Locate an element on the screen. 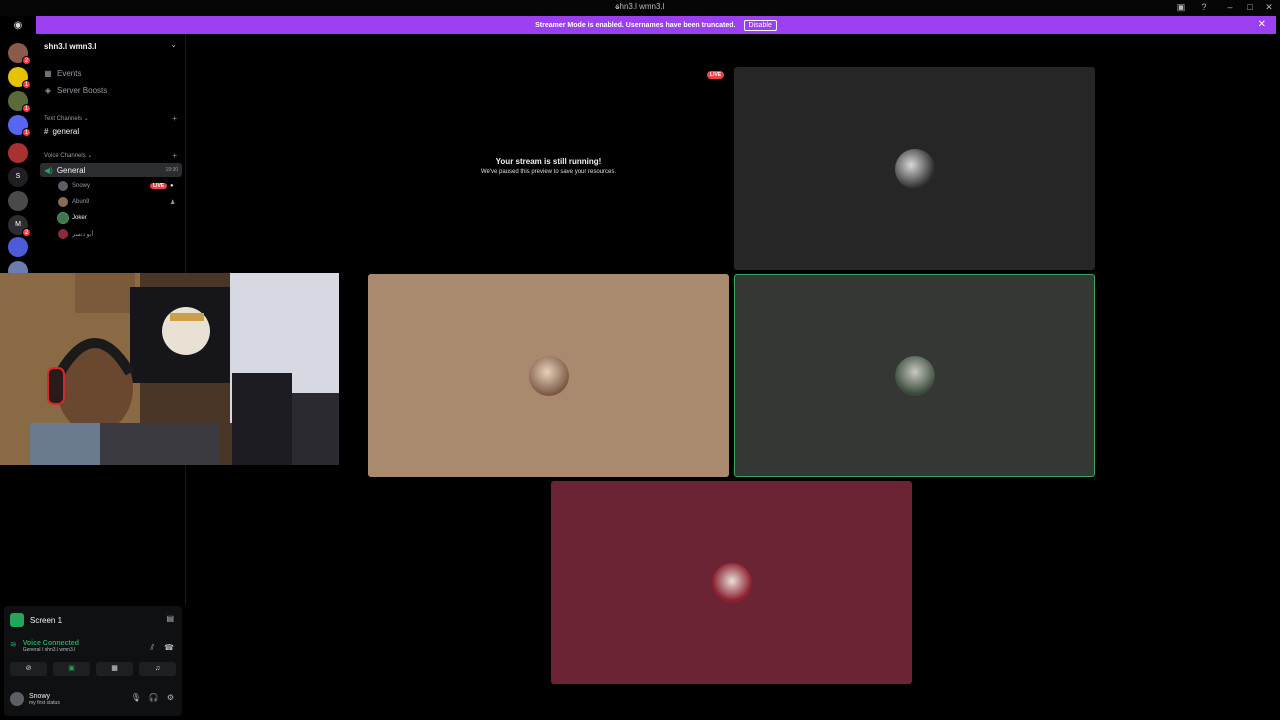  server-icon-4: 1 is located at coordinates (19, 126).